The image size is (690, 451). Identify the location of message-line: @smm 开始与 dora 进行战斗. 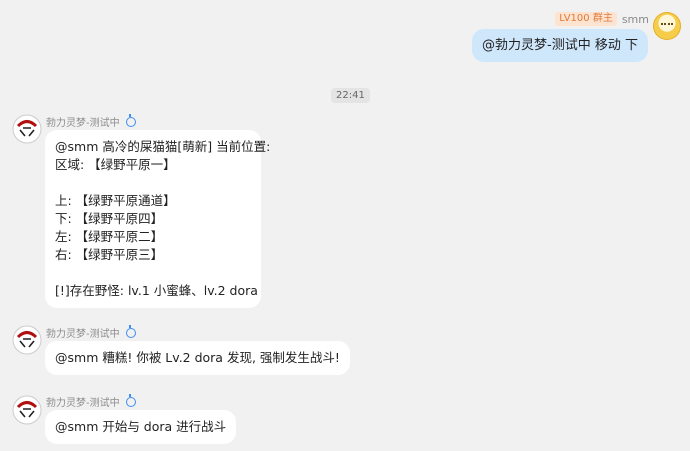
(141, 426).